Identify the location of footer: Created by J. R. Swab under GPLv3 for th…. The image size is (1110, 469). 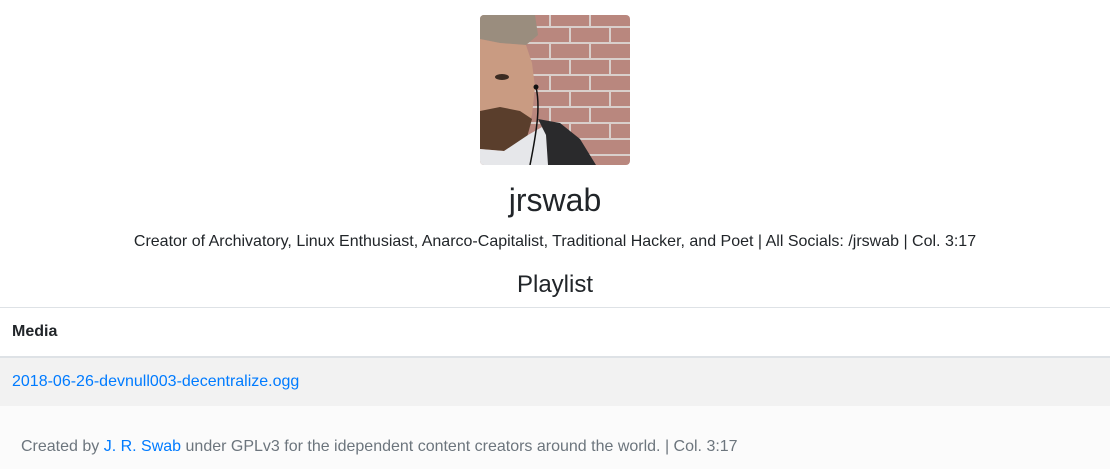
(555, 437).